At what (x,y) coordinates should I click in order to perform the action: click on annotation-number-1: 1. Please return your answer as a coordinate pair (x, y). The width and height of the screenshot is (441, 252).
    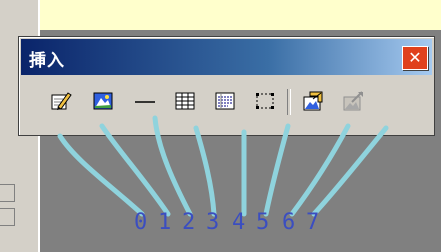
    Looking at the image, I should click on (165, 222).